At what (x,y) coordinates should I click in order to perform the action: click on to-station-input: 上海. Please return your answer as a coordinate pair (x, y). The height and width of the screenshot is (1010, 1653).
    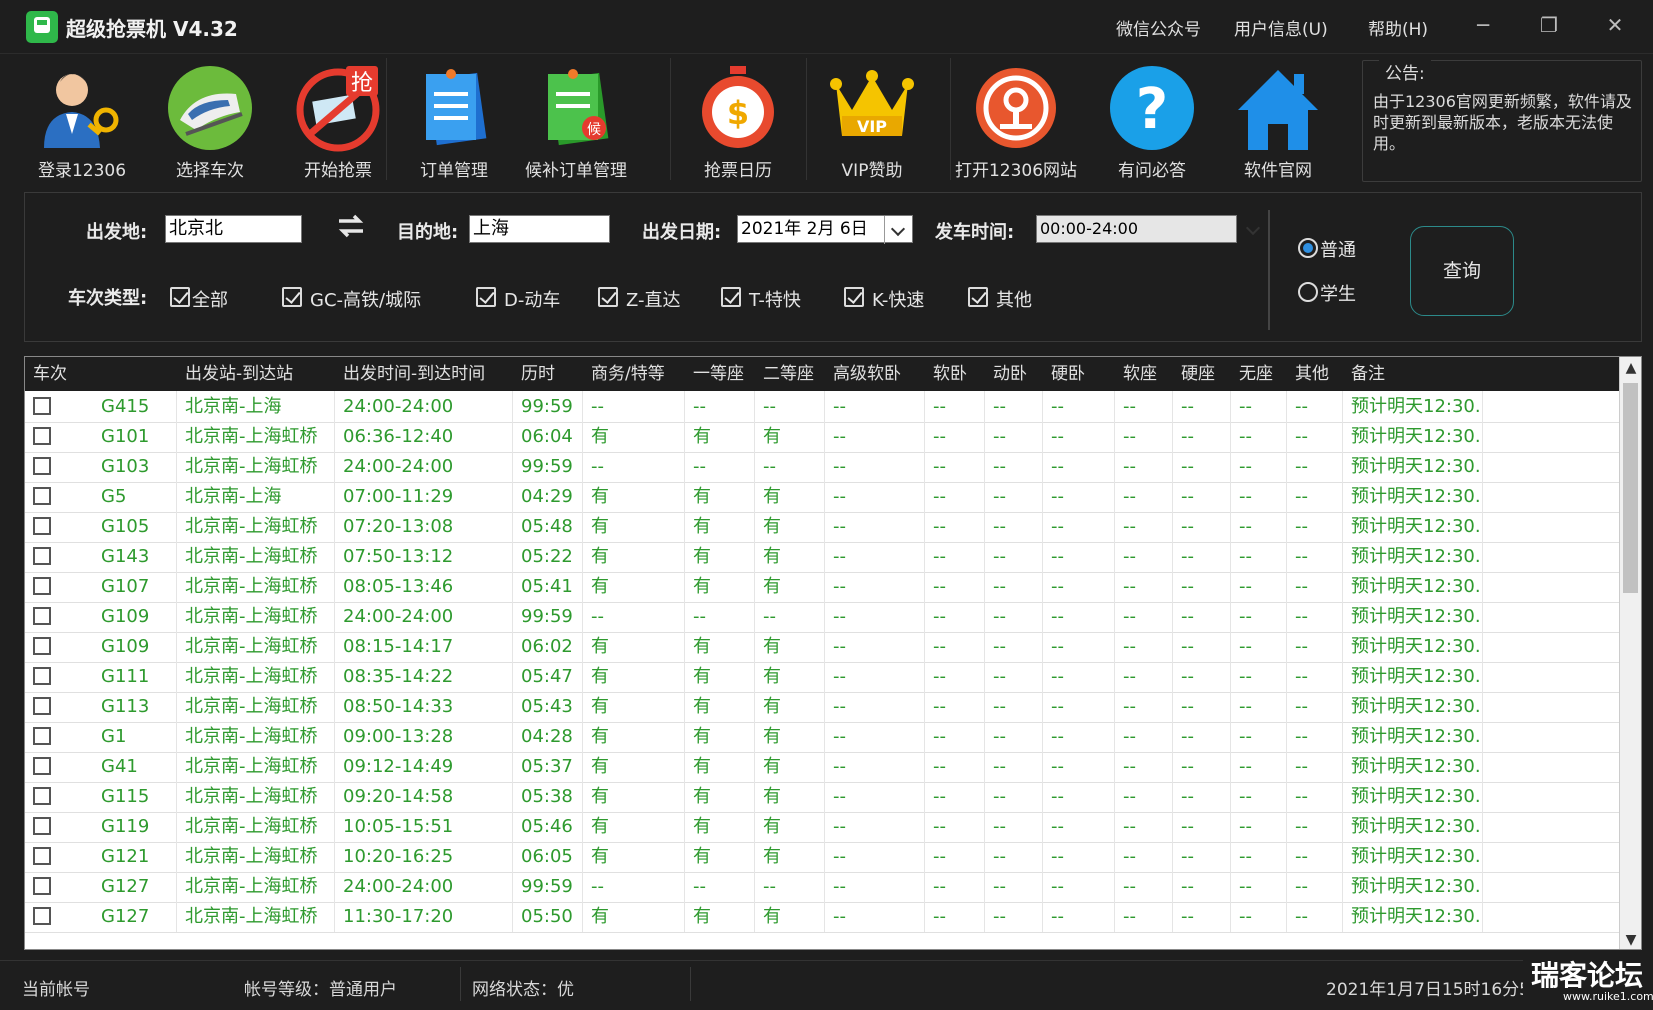
    Looking at the image, I should click on (539, 229).